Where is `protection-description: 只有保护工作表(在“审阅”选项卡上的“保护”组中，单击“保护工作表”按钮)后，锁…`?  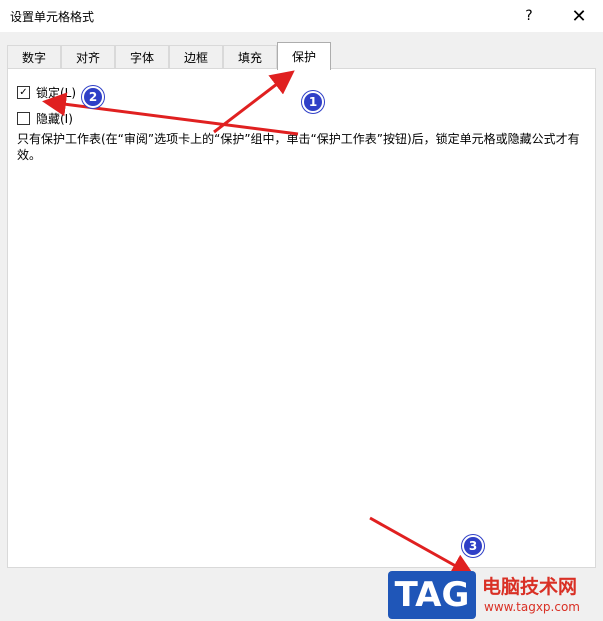
protection-description: 只有保护工作表(在“审阅”选项卡上的“保护”组中，单击“保护工作表”按钮)后，锁… is located at coordinates (298, 147).